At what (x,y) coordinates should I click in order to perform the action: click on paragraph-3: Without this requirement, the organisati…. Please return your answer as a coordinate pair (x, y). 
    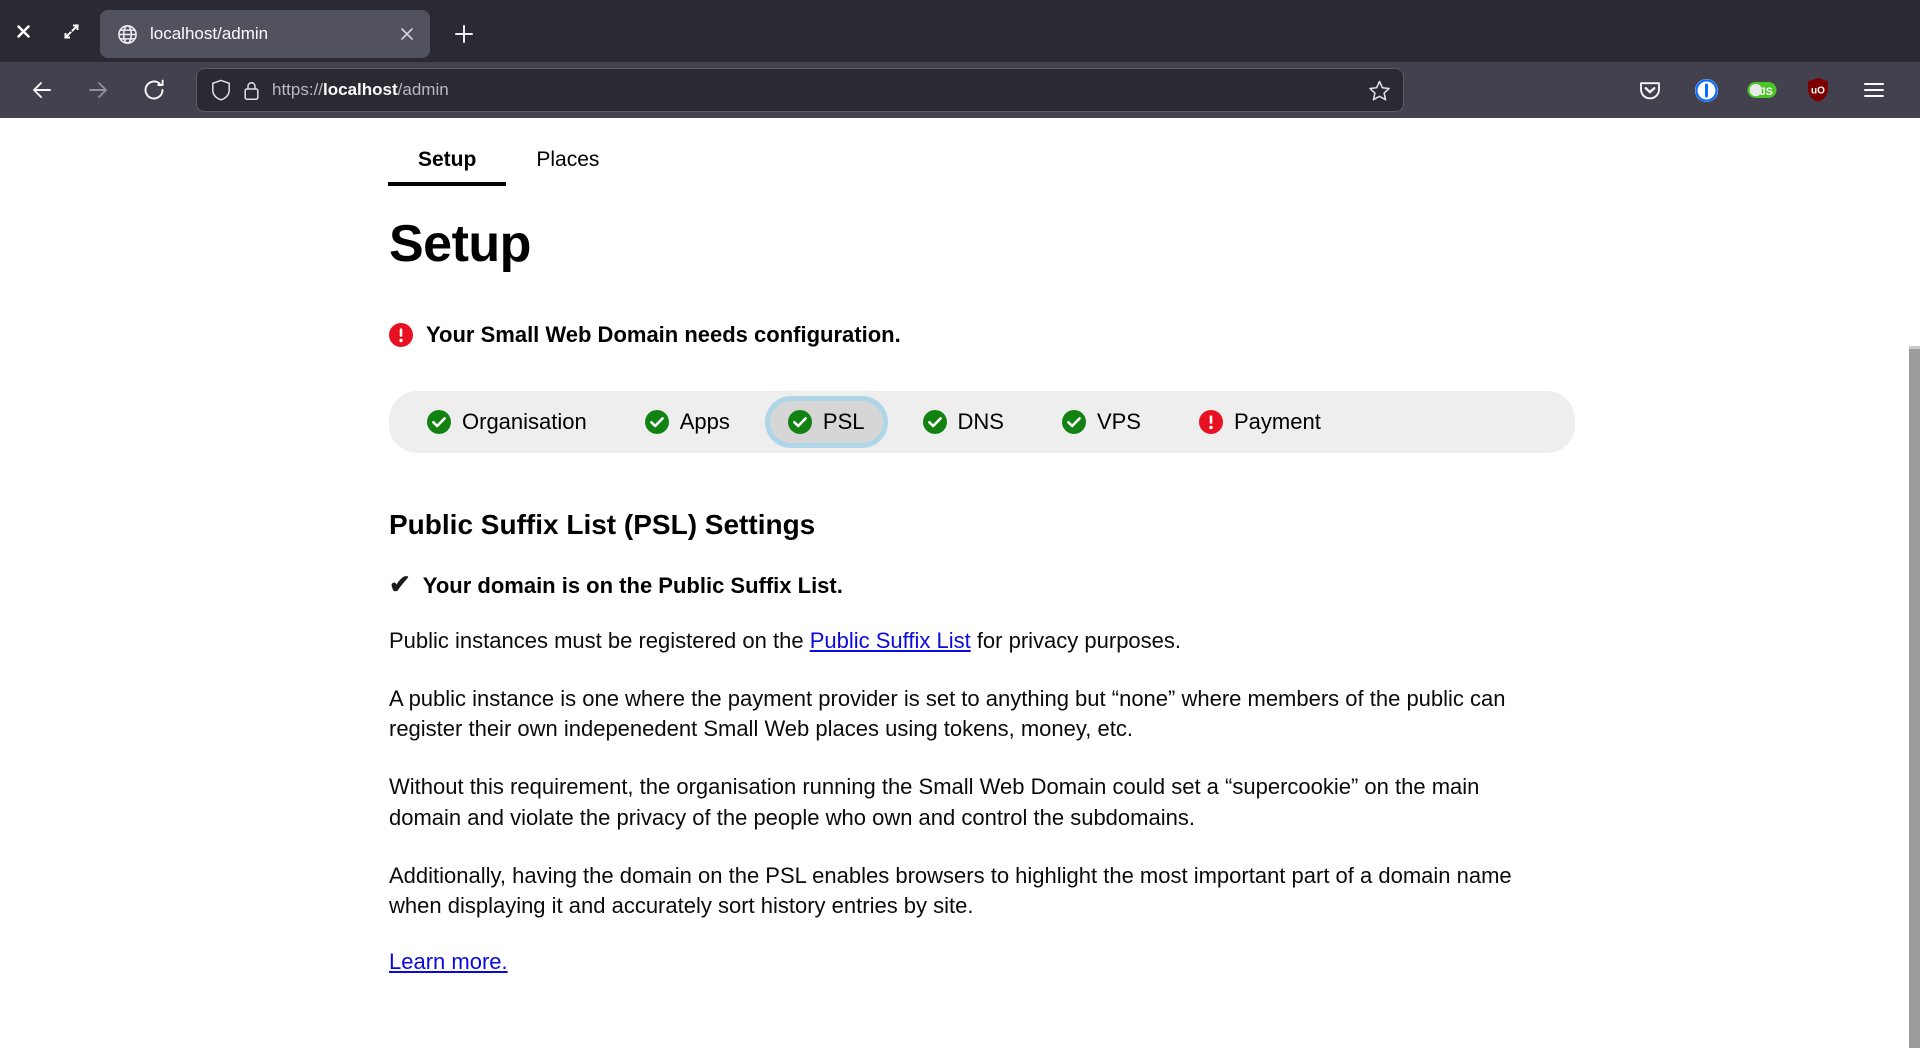
    Looking at the image, I should click on (934, 802).